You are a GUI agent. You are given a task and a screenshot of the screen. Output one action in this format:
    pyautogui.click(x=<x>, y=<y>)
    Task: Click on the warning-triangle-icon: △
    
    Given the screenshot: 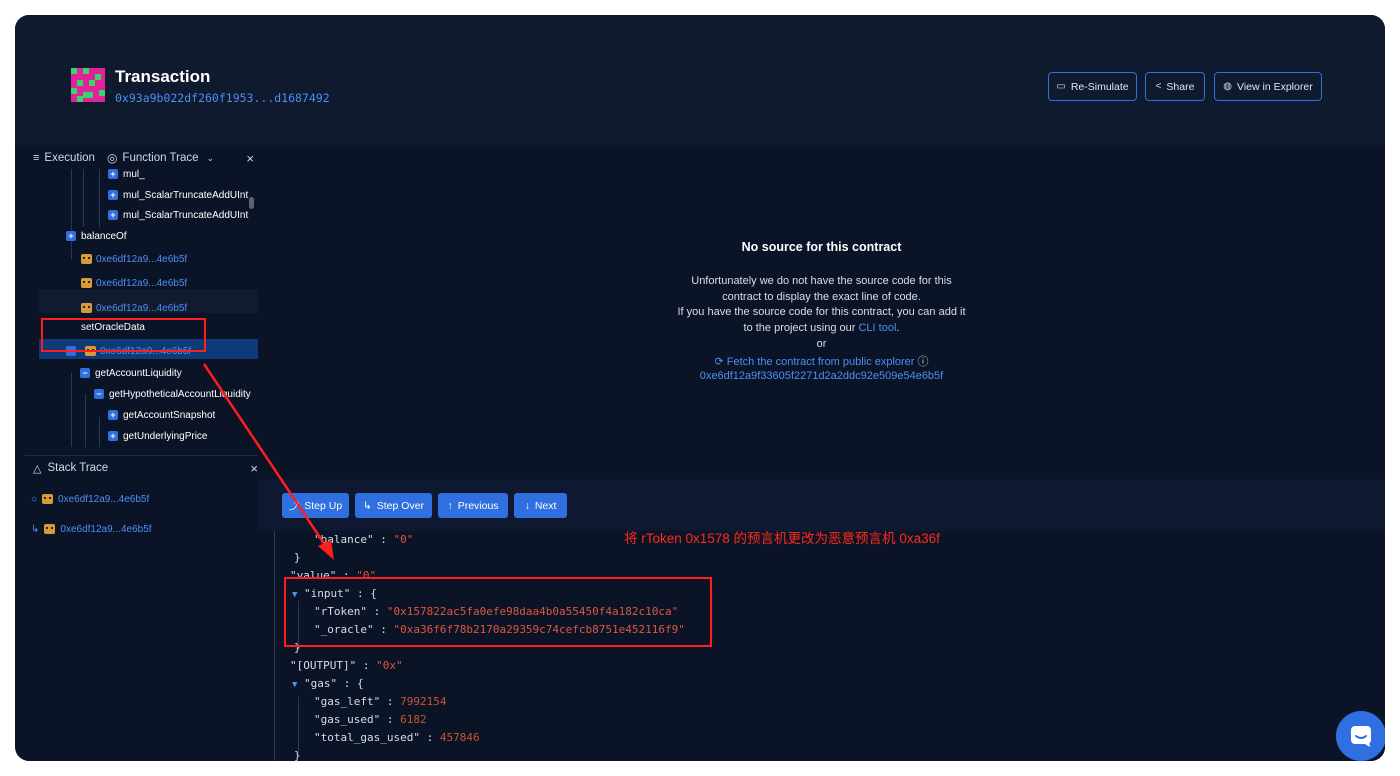 What is the action you would take?
    pyautogui.click(x=37, y=468)
    